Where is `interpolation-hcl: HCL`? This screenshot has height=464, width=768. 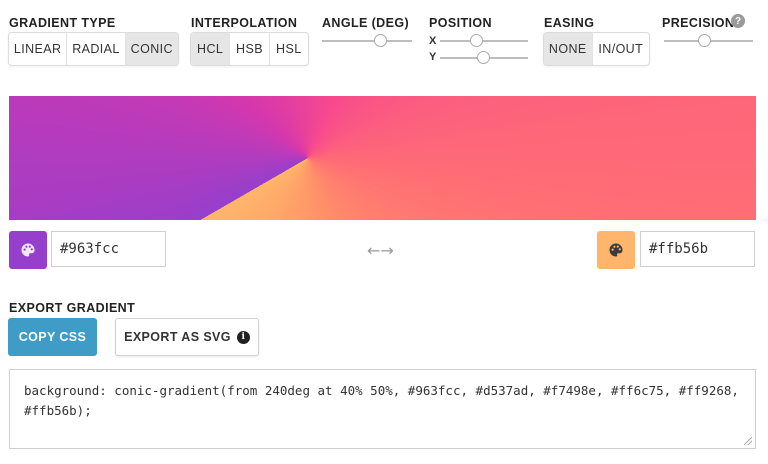
interpolation-hcl: HCL is located at coordinates (211, 49).